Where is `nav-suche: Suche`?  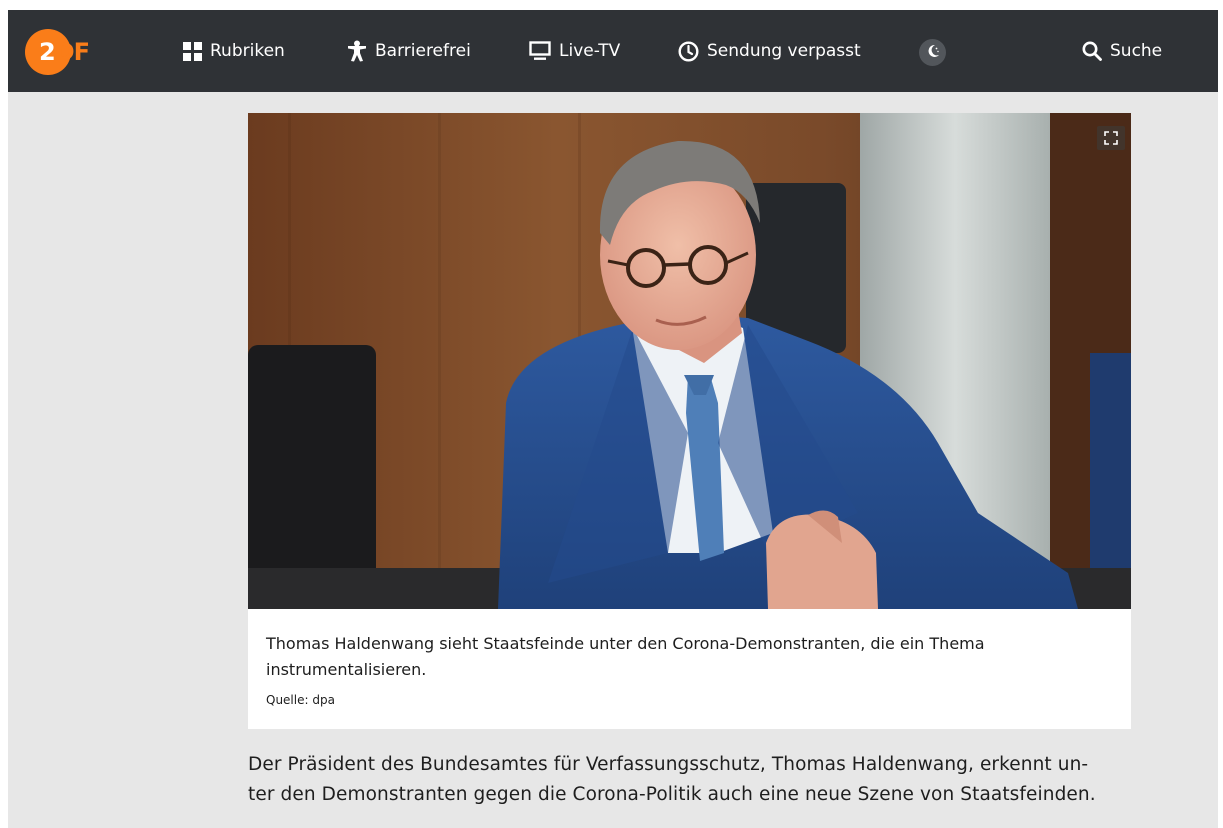 nav-suche: Suche is located at coordinates (1122, 51).